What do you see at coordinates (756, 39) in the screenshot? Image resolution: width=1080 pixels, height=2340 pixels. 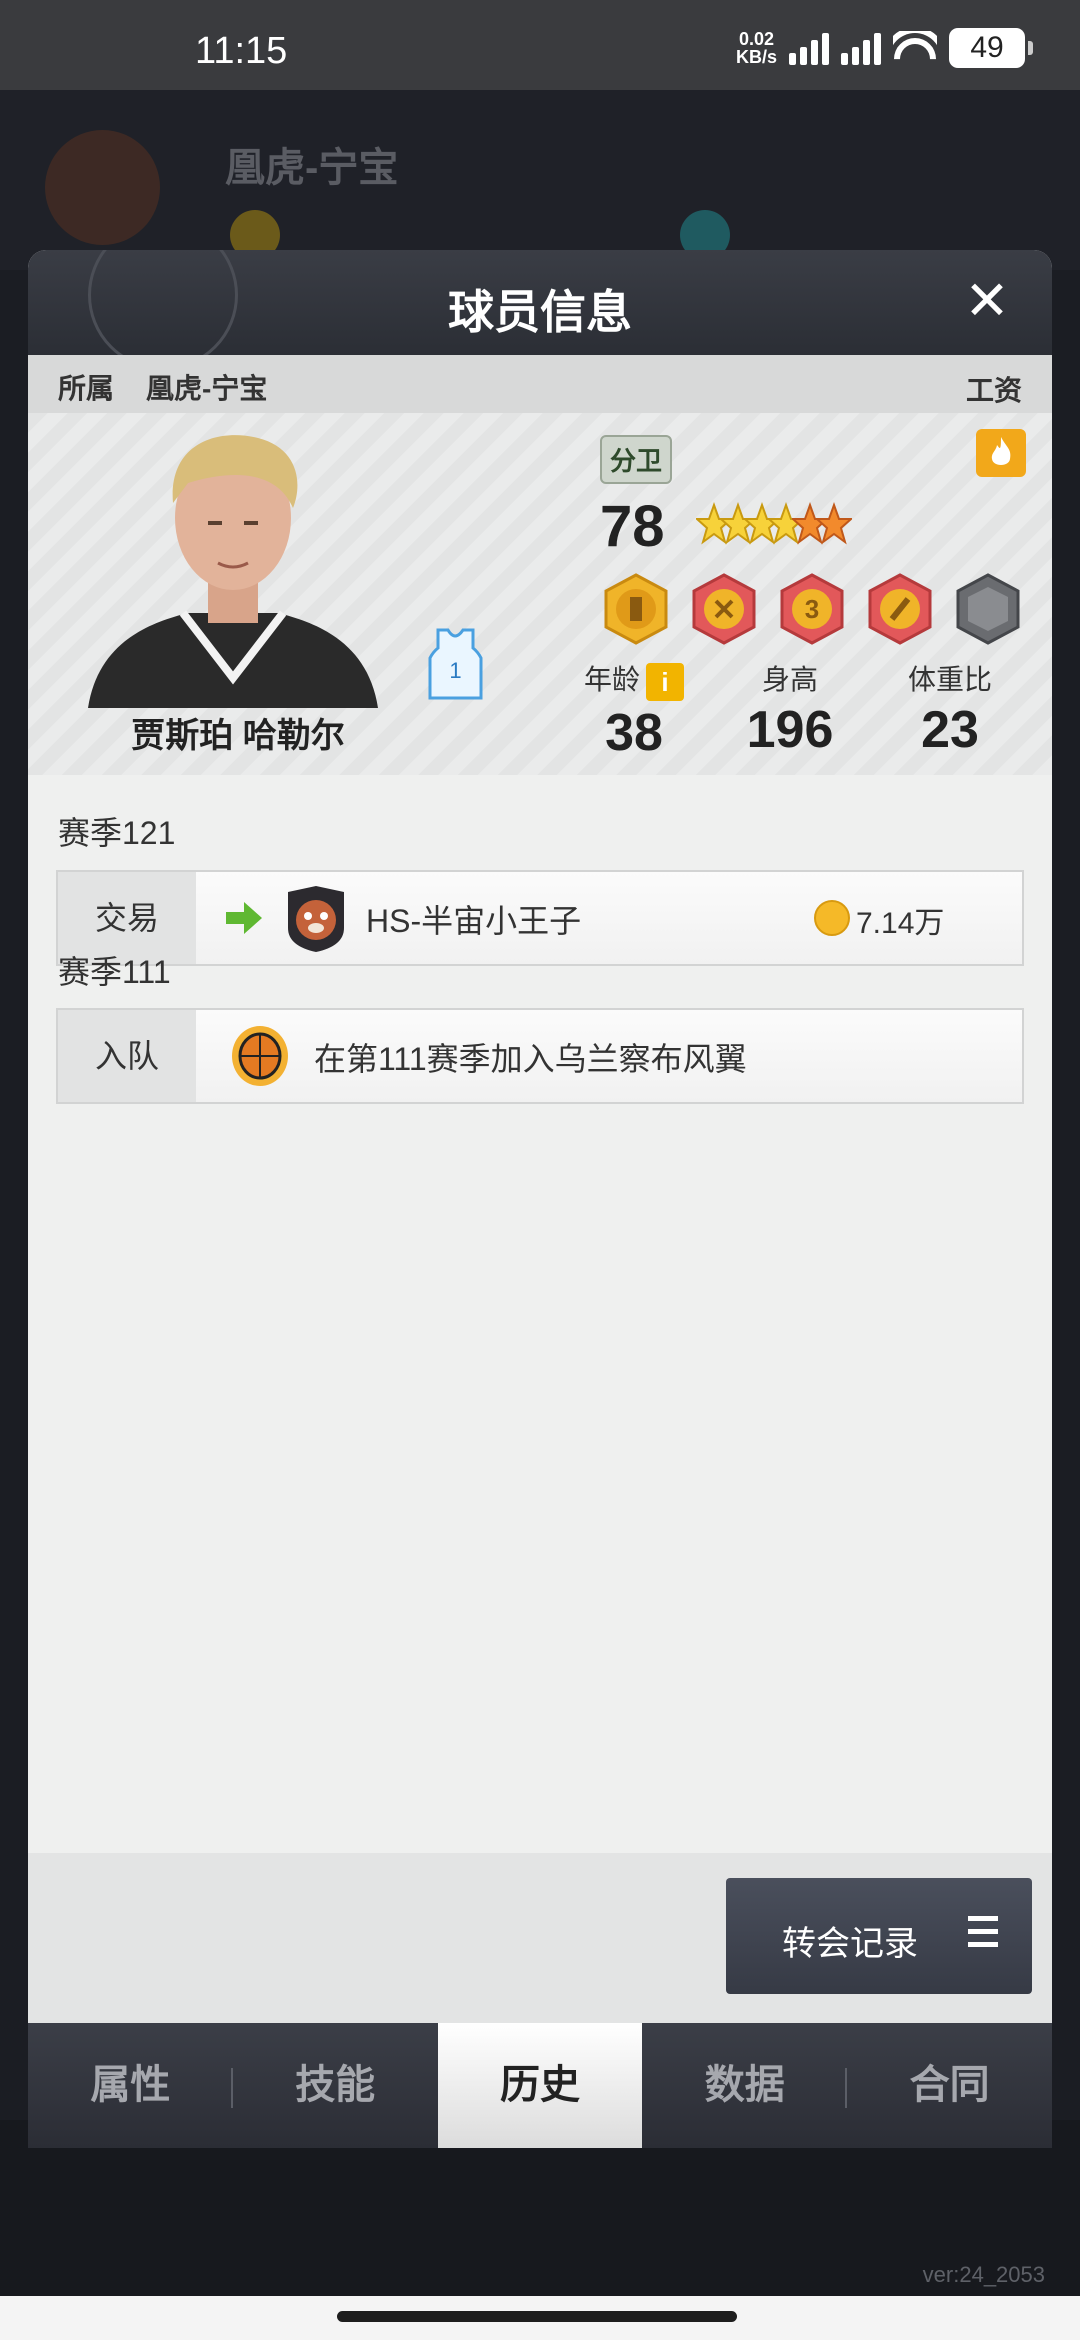 I see `network-speed-value: 0.02` at bounding box center [756, 39].